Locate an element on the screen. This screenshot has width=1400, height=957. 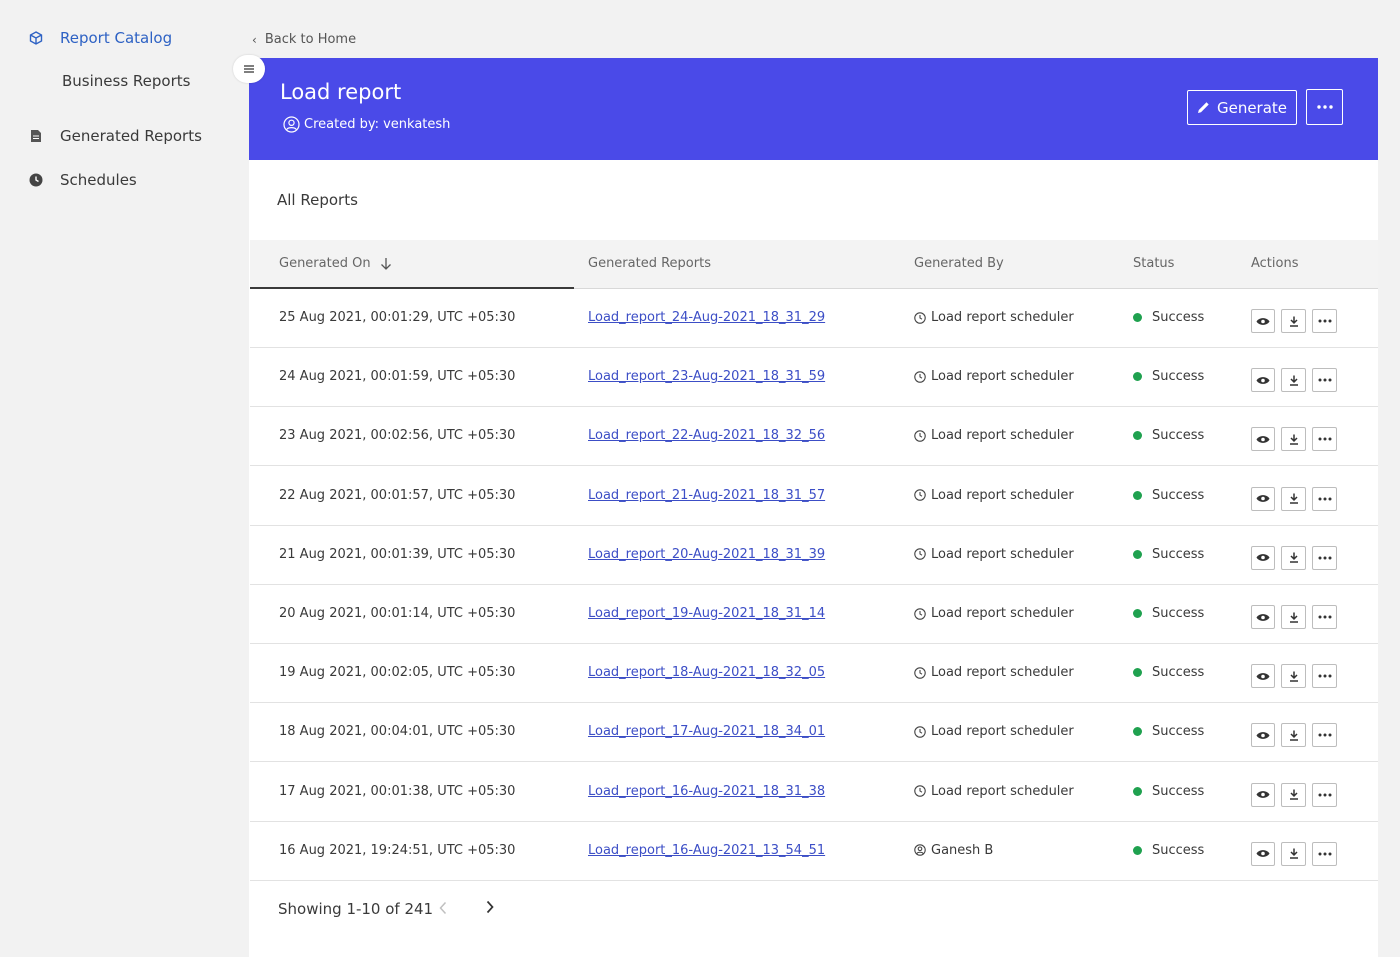
column-header-generated-on: Generated On is located at coordinates (335, 263).